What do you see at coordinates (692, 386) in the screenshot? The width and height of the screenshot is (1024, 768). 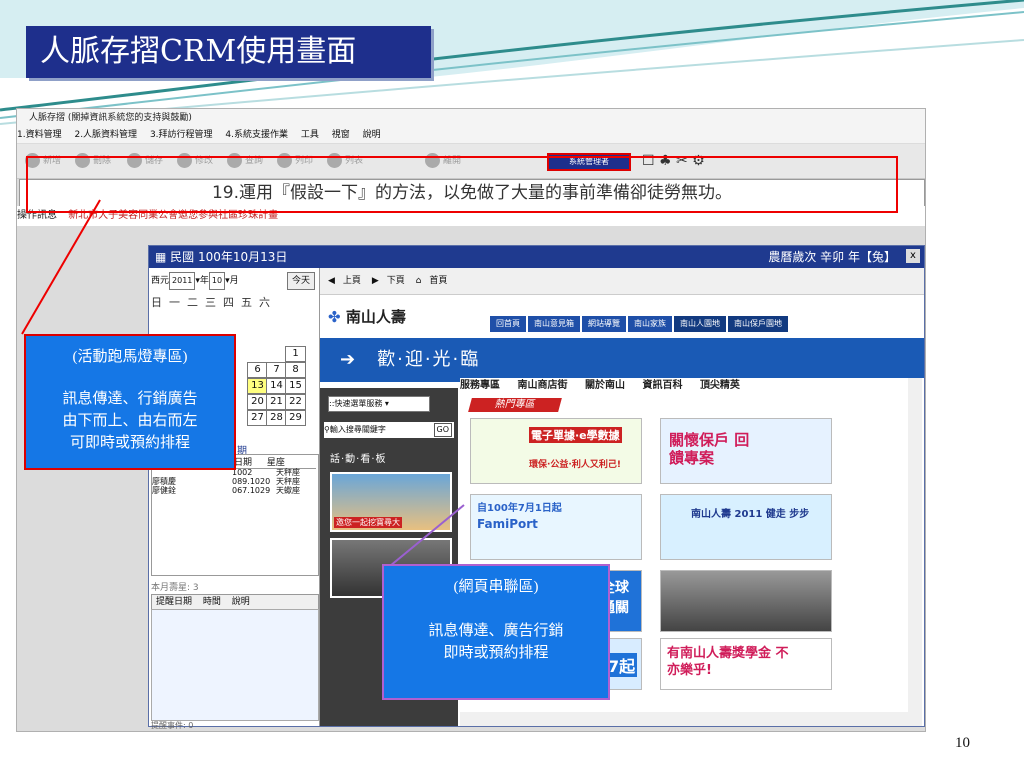 I see `site-main-menu: 服務專區 南山商店街 關於南山 資訊百科 頂尖精英` at bounding box center [692, 386].